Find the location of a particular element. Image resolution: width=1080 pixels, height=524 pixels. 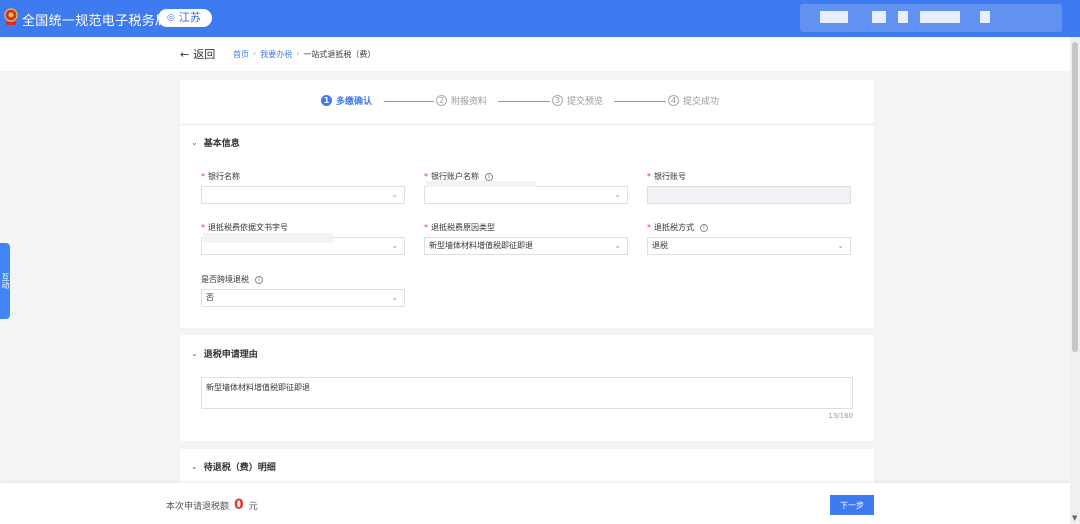

tax-emblem-icon is located at coordinates (11, 16).